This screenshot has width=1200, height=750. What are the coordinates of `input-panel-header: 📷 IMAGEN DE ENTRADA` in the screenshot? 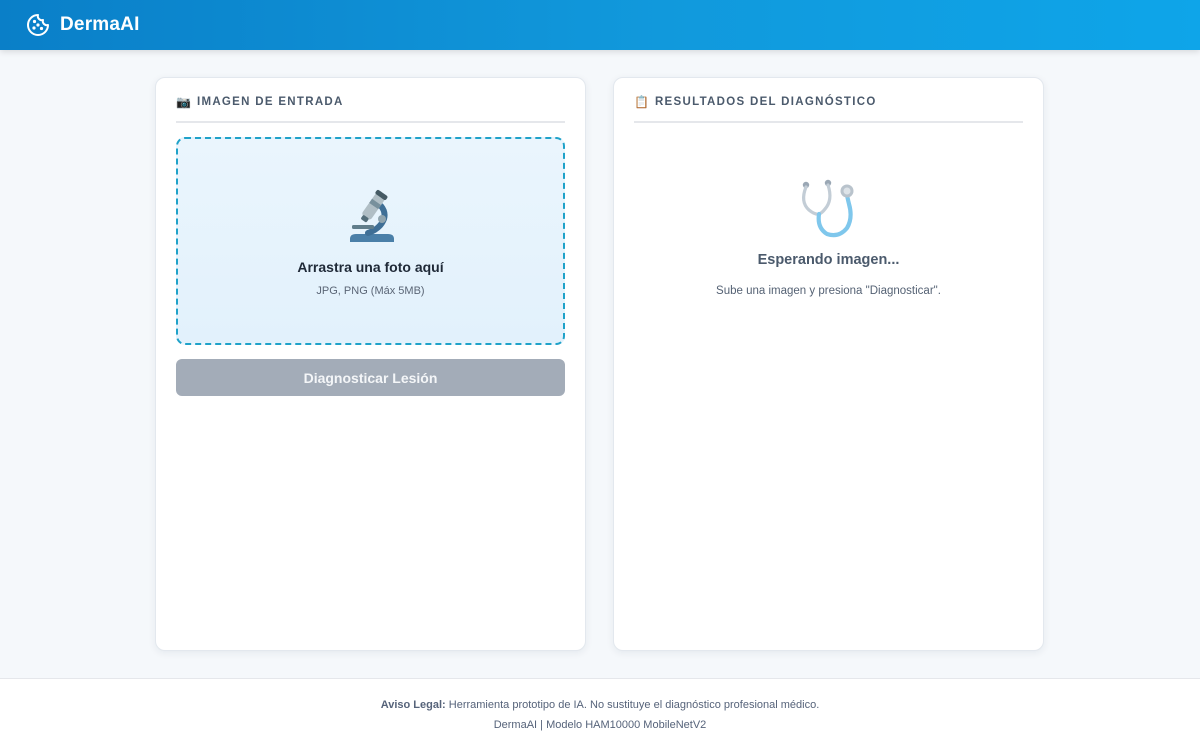 It's located at (370, 100).